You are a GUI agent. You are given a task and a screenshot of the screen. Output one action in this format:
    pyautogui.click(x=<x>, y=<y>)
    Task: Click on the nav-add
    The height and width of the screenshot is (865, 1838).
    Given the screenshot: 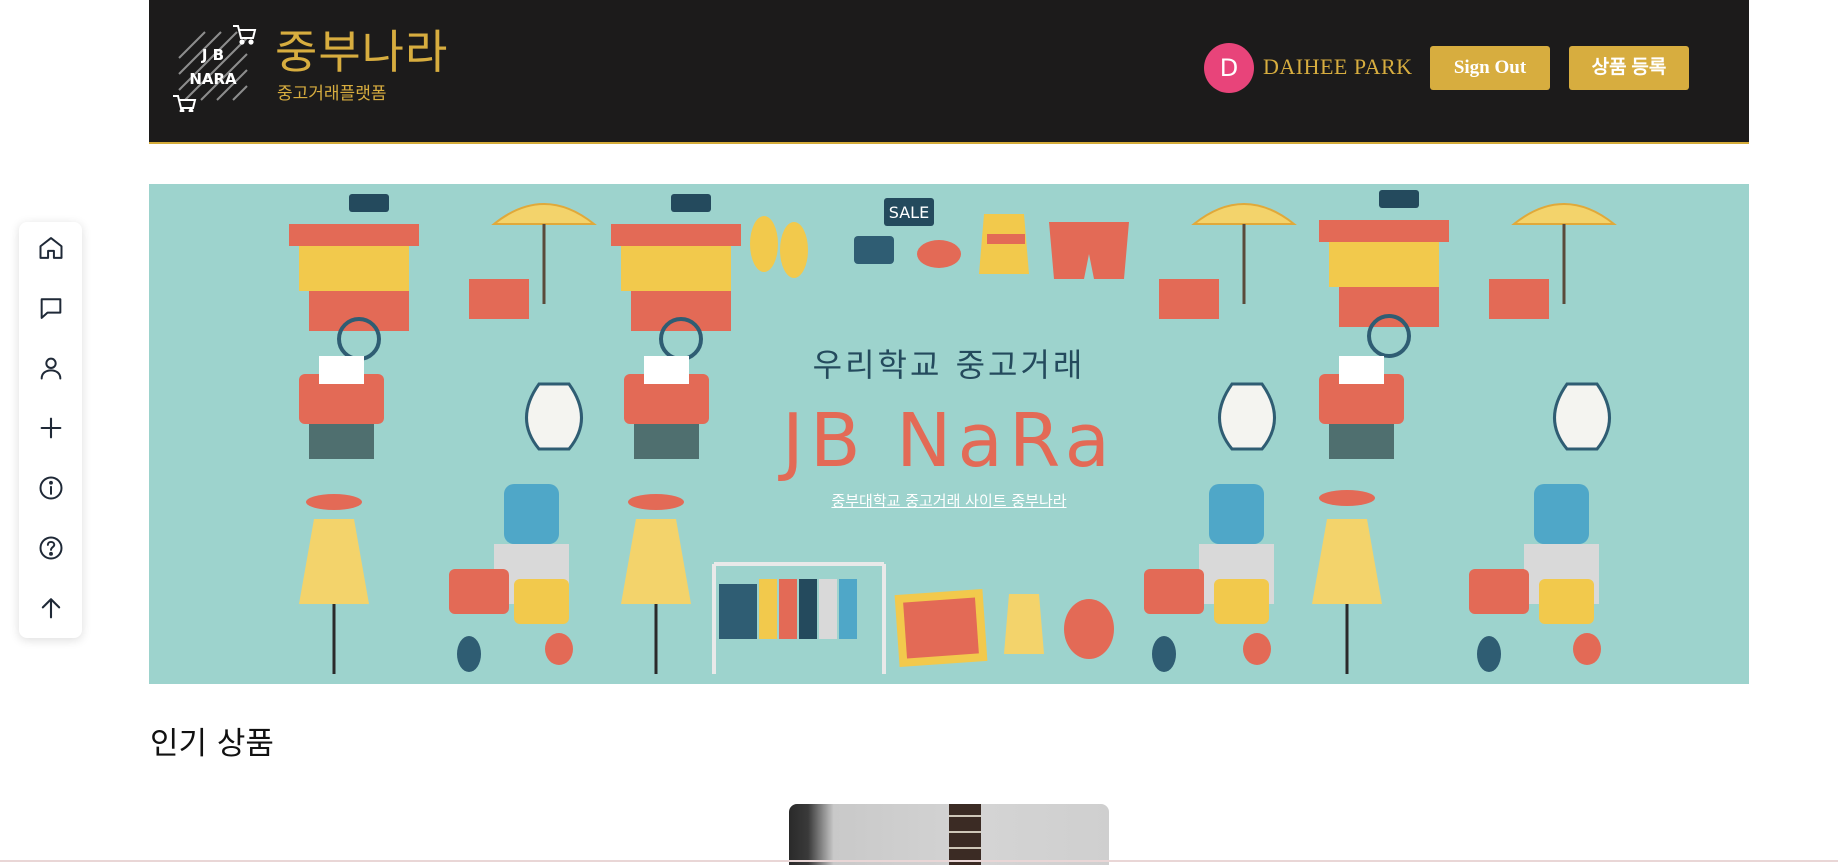 What is the action you would take?
    pyautogui.click(x=50, y=430)
    